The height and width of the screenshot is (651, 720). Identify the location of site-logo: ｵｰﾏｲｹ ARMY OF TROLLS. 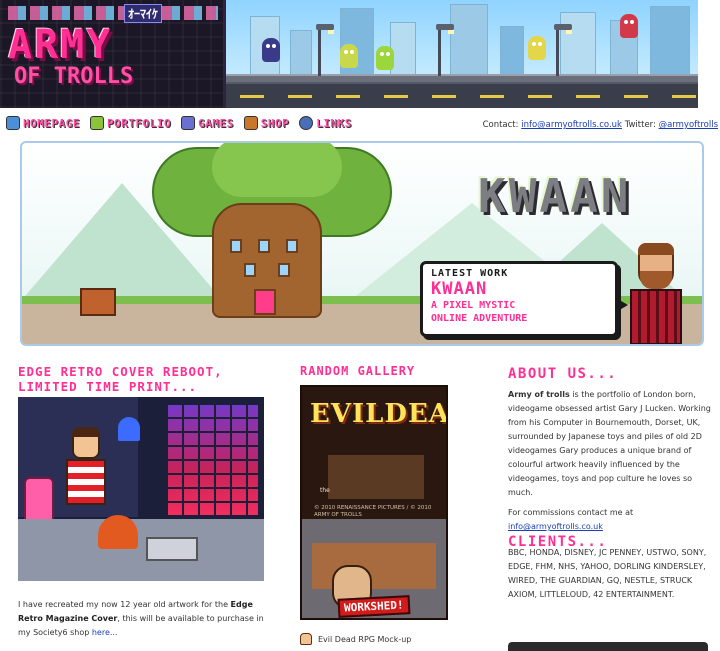
(113, 54).